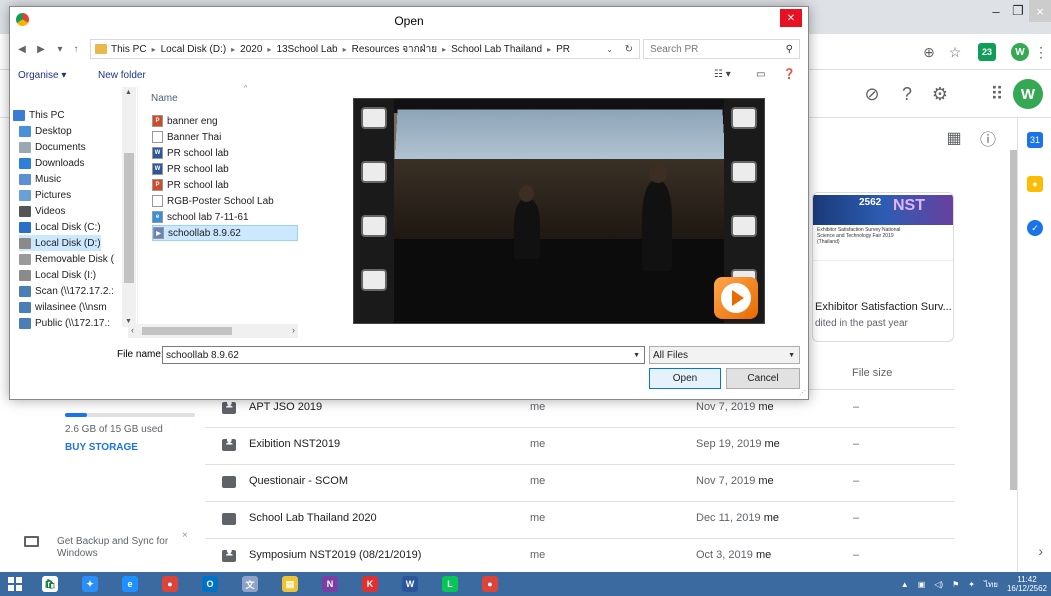 The width and height of the screenshot is (1051, 596). I want to click on new-folder-button: New folder, so click(122, 75).